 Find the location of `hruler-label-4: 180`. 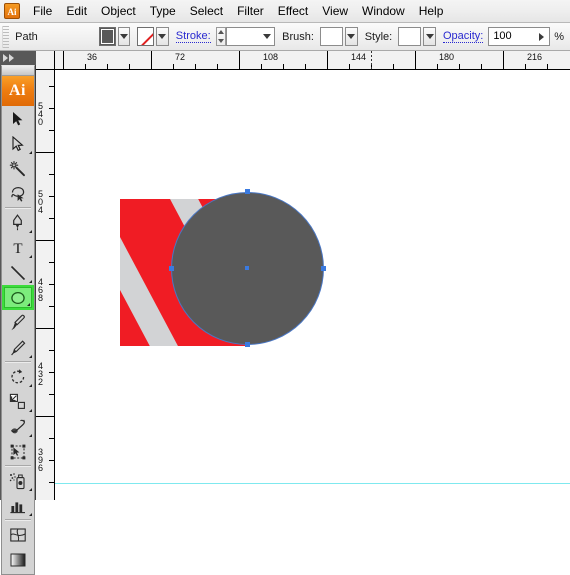

hruler-label-4: 180 is located at coordinates (447, 57).